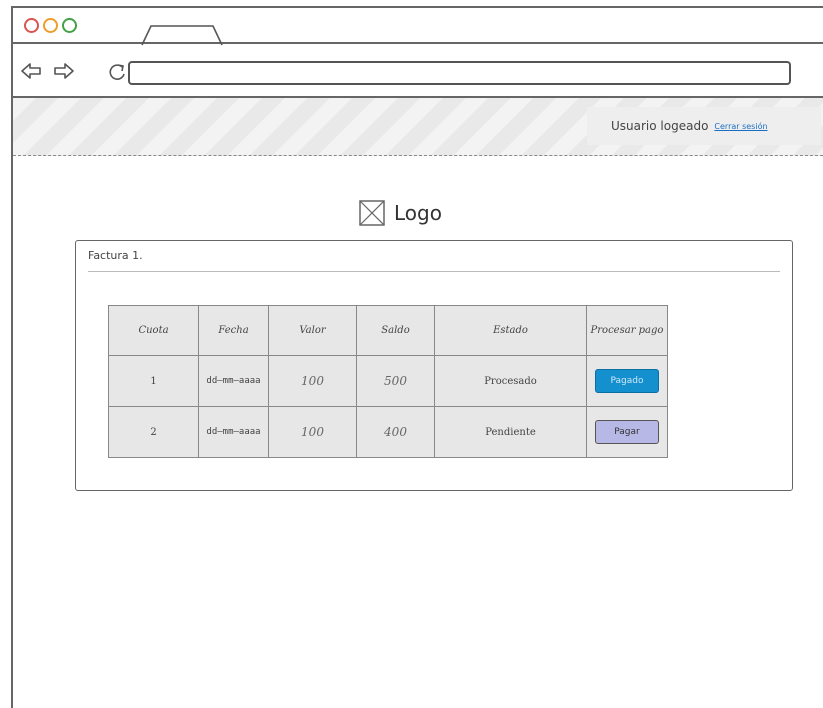 The height and width of the screenshot is (708, 823). What do you see at coordinates (372, 213) in the screenshot?
I see `image-placeholder-icon` at bounding box center [372, 213].